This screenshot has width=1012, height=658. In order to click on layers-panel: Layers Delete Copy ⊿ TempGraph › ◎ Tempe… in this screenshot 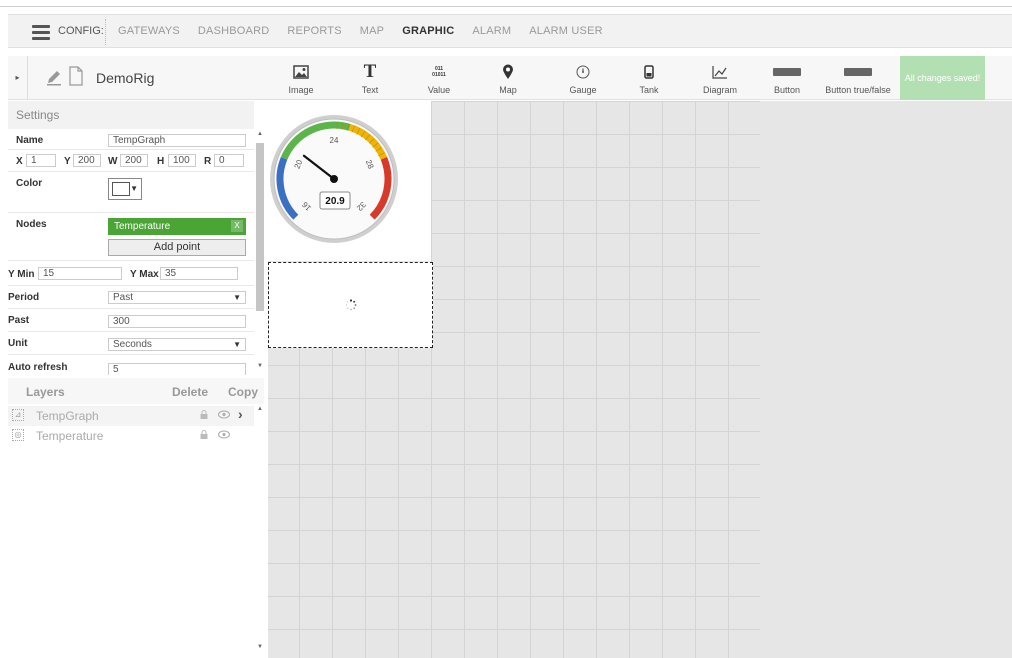, I will do `click(136, 518)`.